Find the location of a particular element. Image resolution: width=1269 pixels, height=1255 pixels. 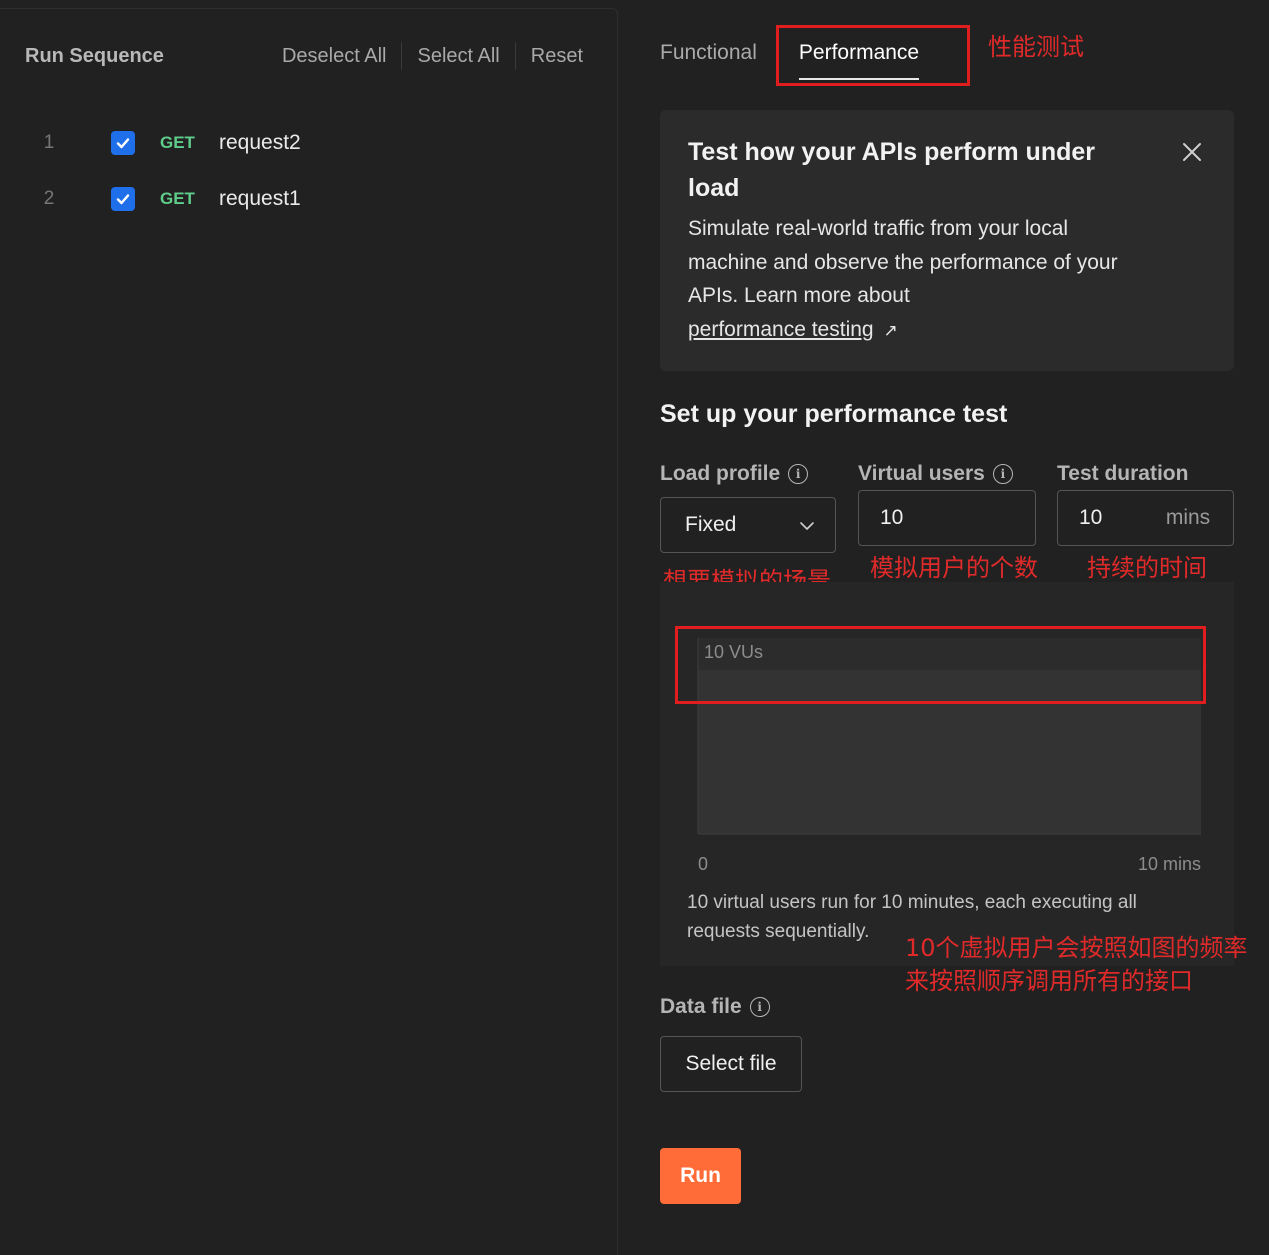

test-duration-input: 10 mins is located at coordinates (1145, 518).